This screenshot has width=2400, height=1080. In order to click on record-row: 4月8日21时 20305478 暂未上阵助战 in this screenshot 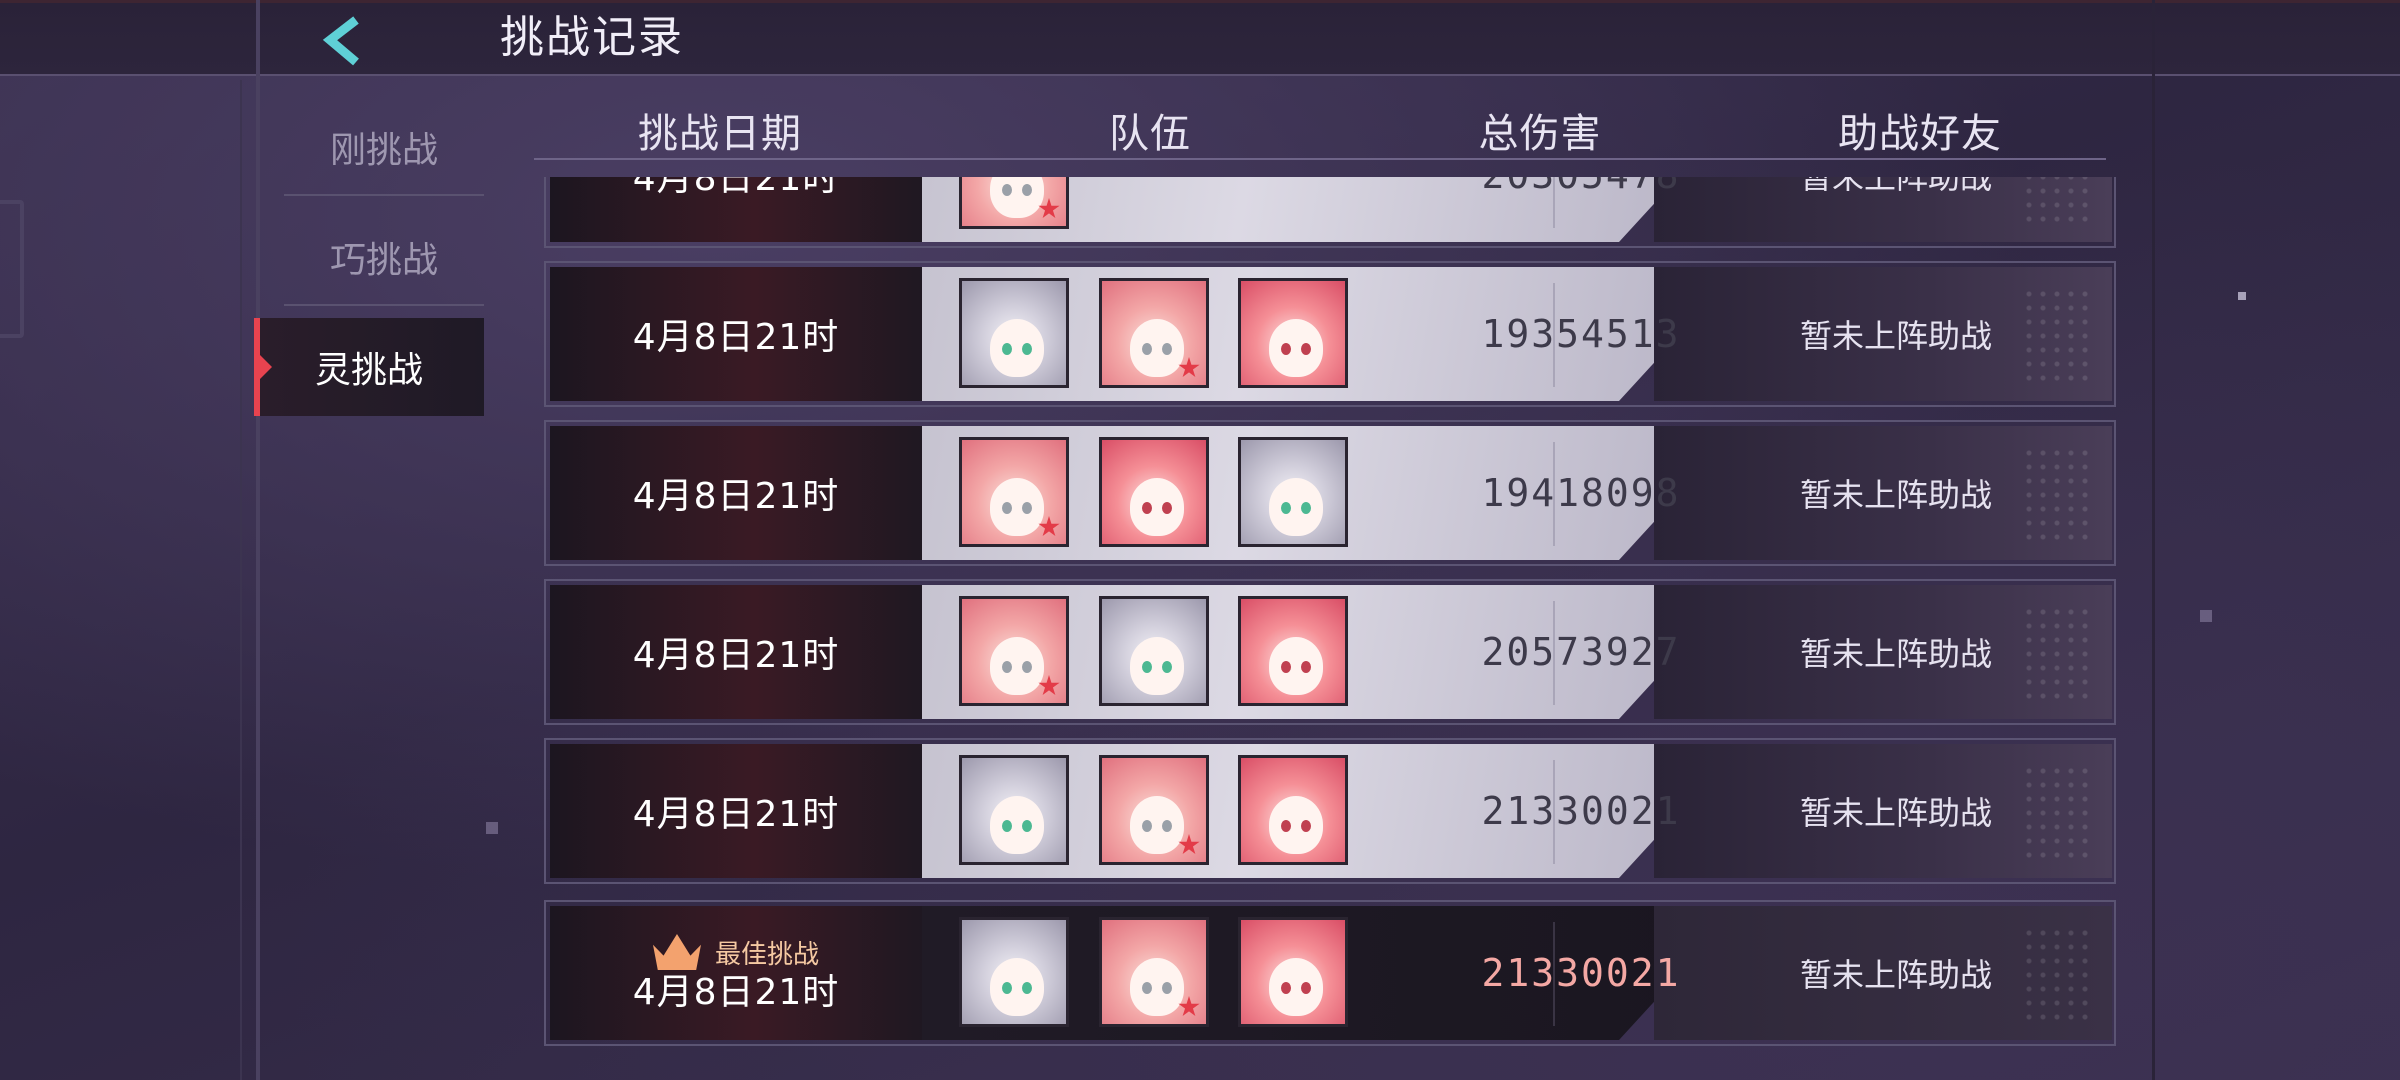, I will do `click(1330, 212)`.